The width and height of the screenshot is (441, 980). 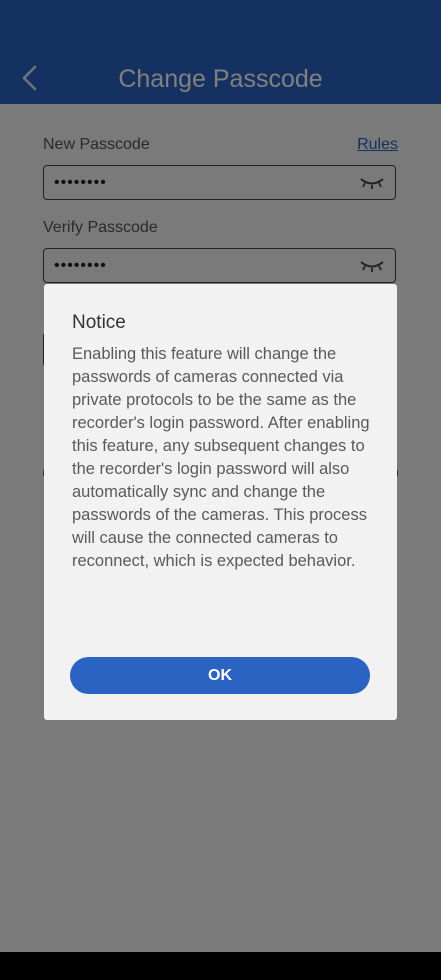 What do you see at coordinates (99, 322) in the screenshot?
I see `dialog-title: Notice` at bounding box center [99, 322].